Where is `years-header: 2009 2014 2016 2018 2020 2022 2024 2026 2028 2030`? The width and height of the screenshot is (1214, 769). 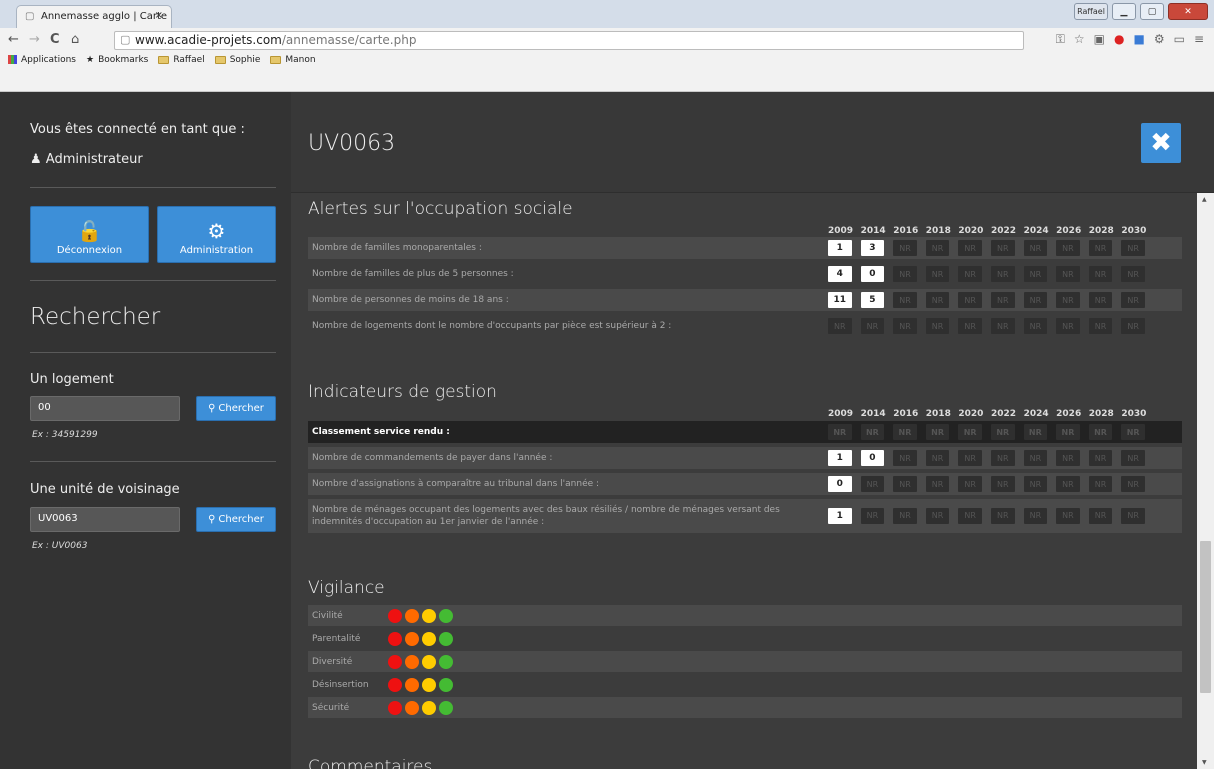
years-header: 2009 2014 2016 2018 2020 2022 2024 2026 2028 2030 is located at coordinates (991, 414).